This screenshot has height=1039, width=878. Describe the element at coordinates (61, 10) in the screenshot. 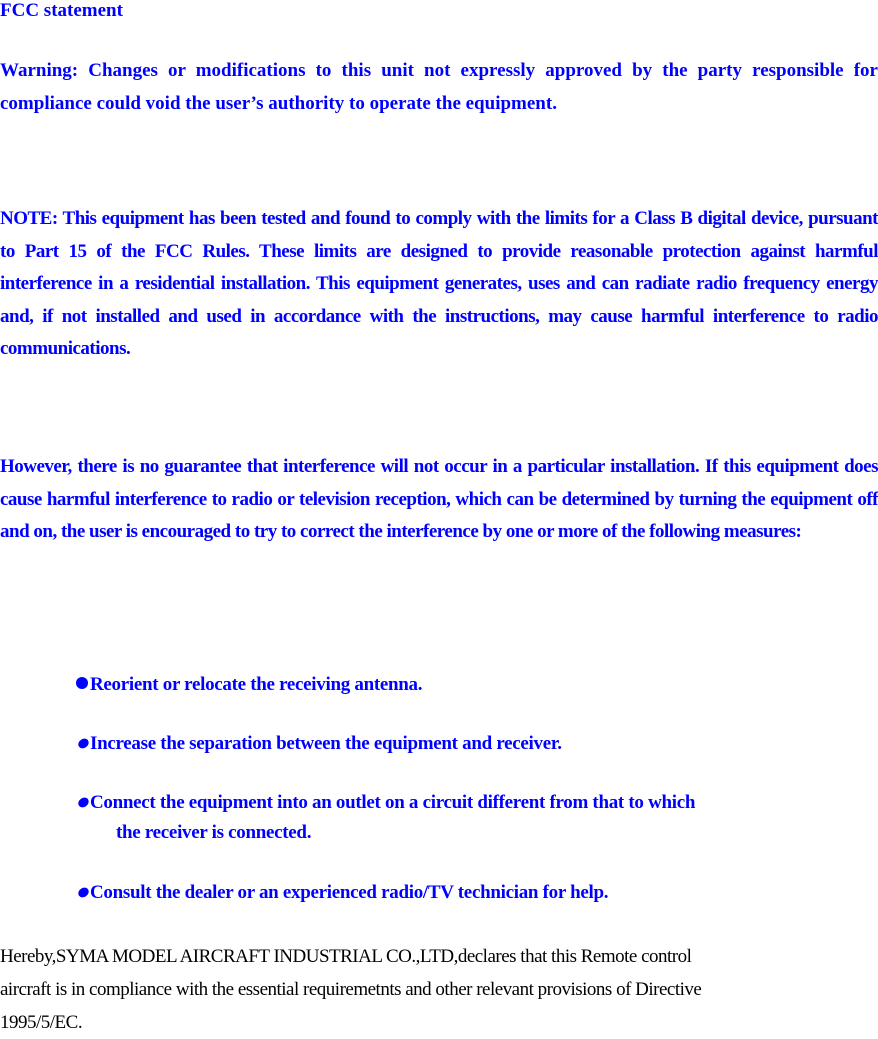

I see `document-title: FCC statement` at that location.